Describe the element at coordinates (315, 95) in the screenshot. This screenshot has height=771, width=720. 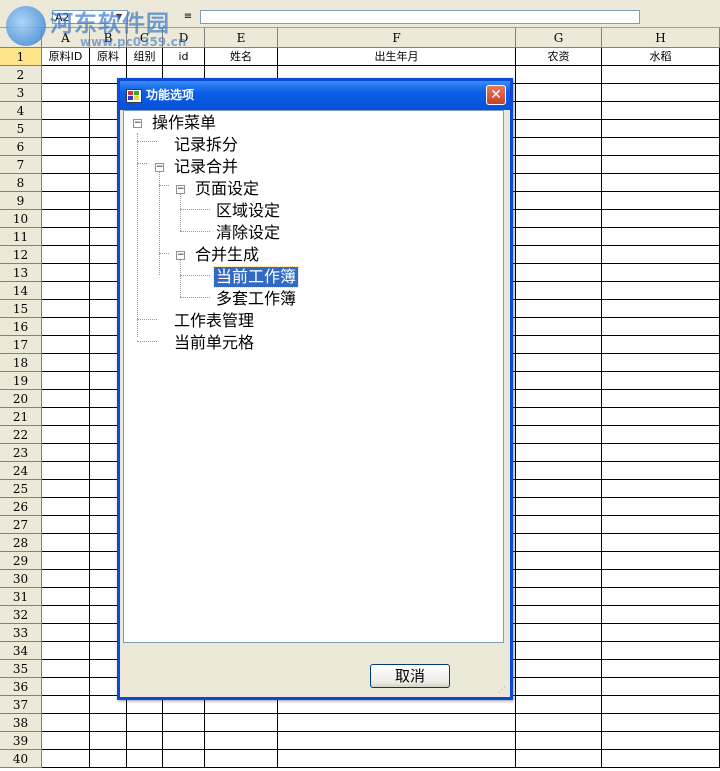
I see `dialog-titlebar: 功能选项 ✕` at that location.